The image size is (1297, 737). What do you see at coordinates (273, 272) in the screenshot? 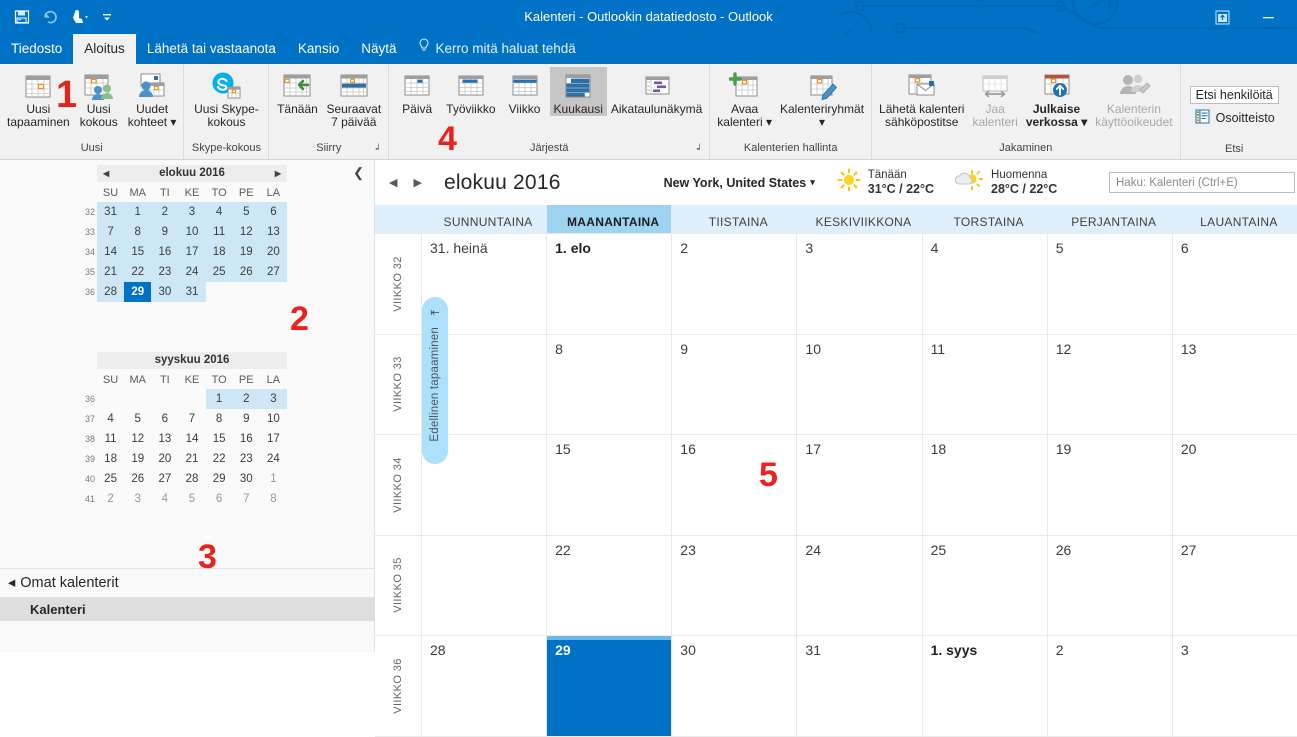
I see `mini-calendar-day: 27` at bounding box center [273, 272].